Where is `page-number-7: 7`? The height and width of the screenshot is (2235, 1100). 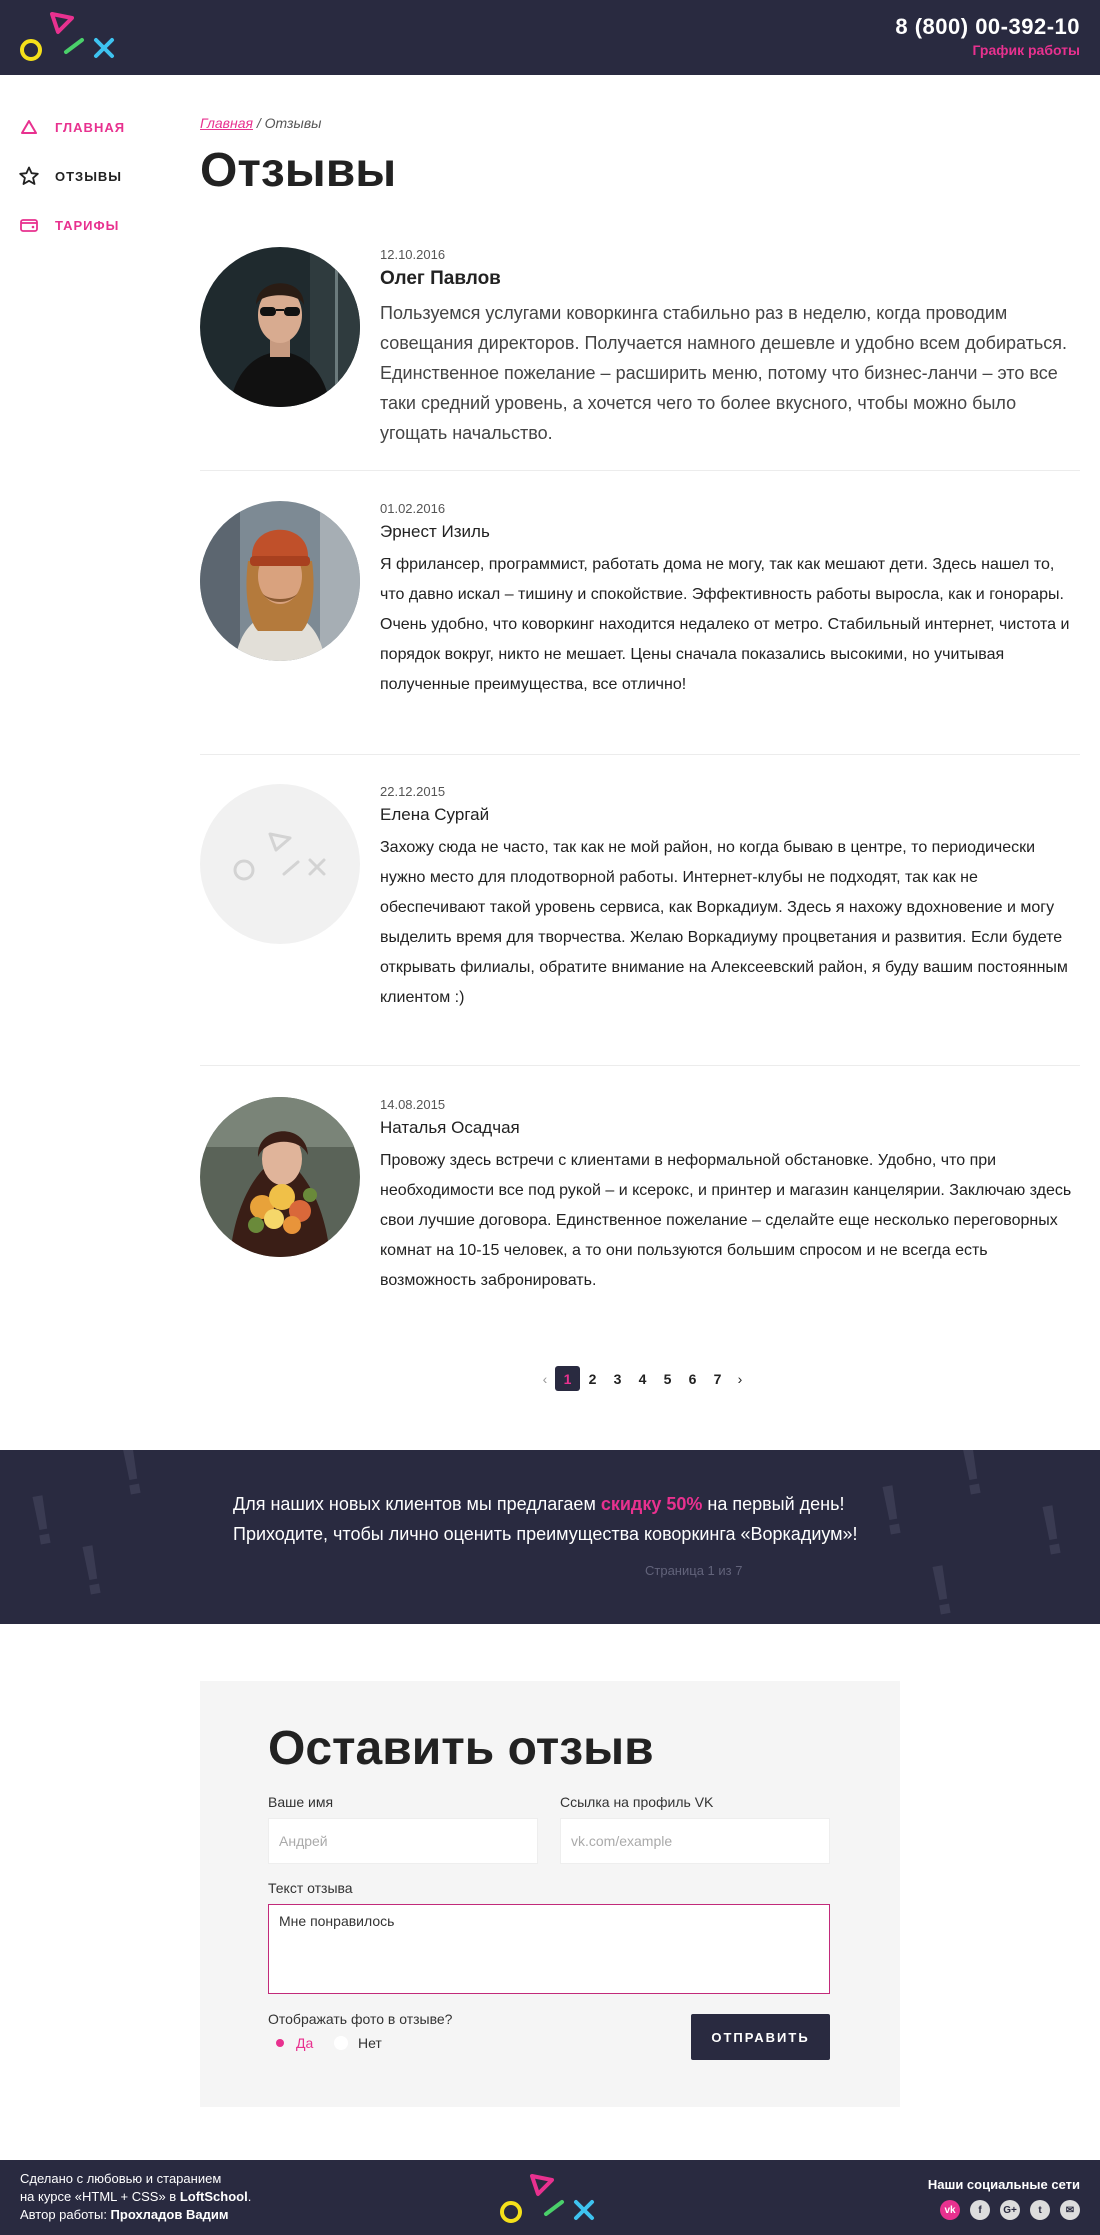 page-number-7: 7 is located at coordinates (717, 1378).